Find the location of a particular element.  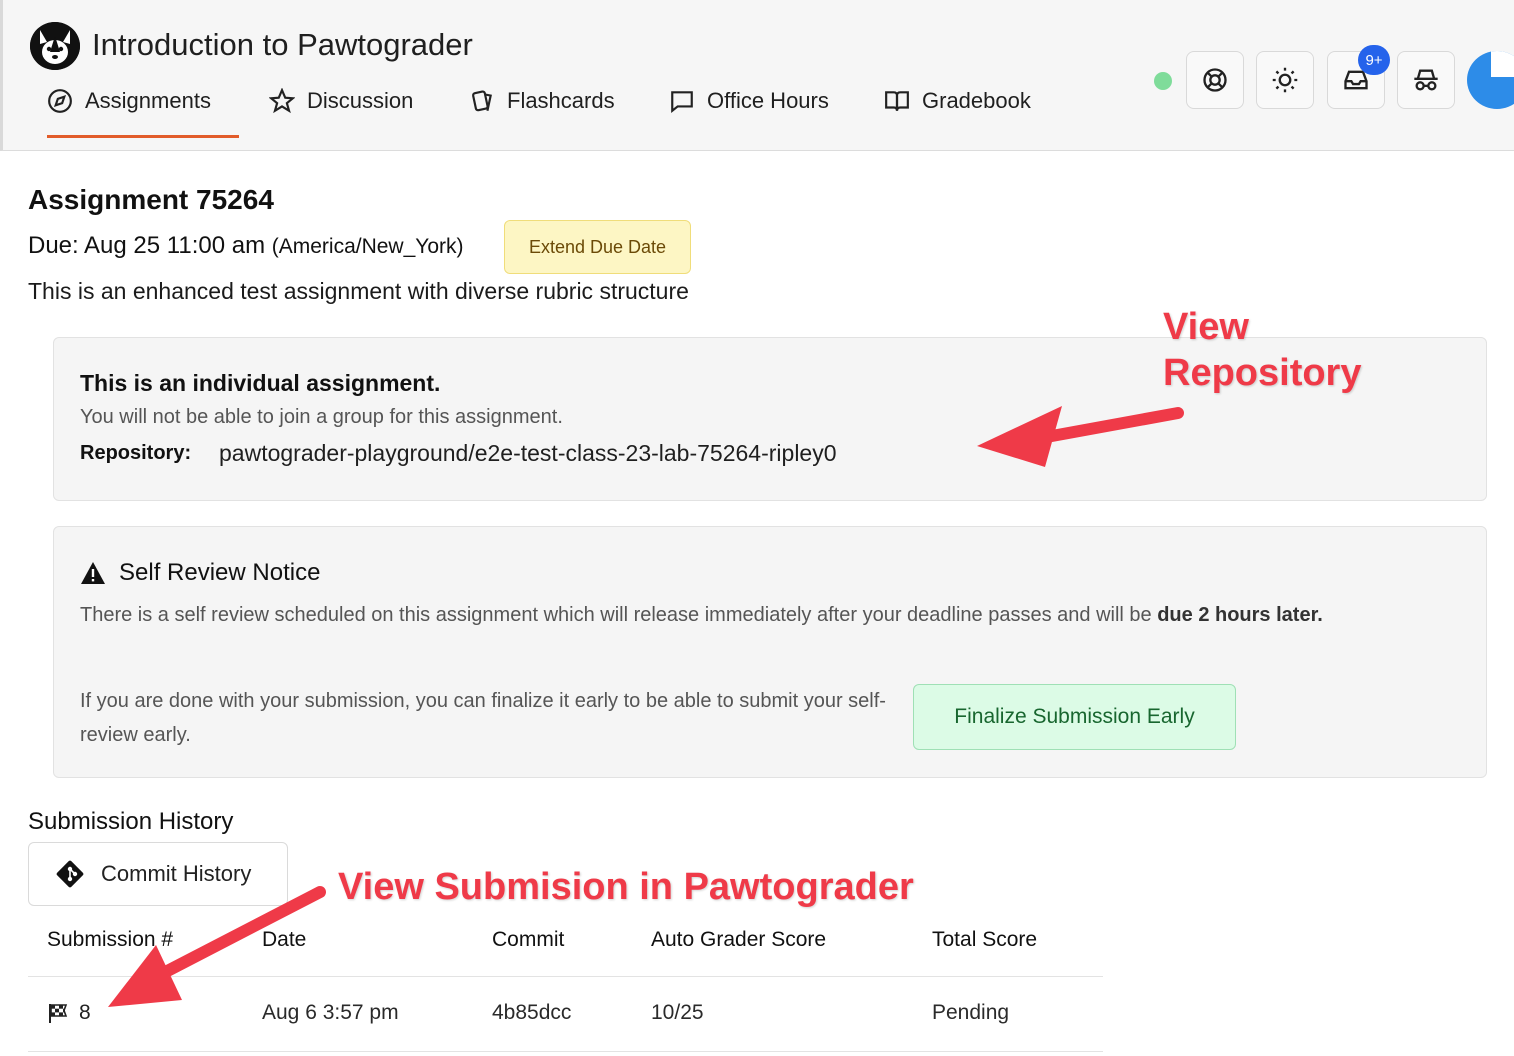

user-avatar is located at coordinates (1490, 80).